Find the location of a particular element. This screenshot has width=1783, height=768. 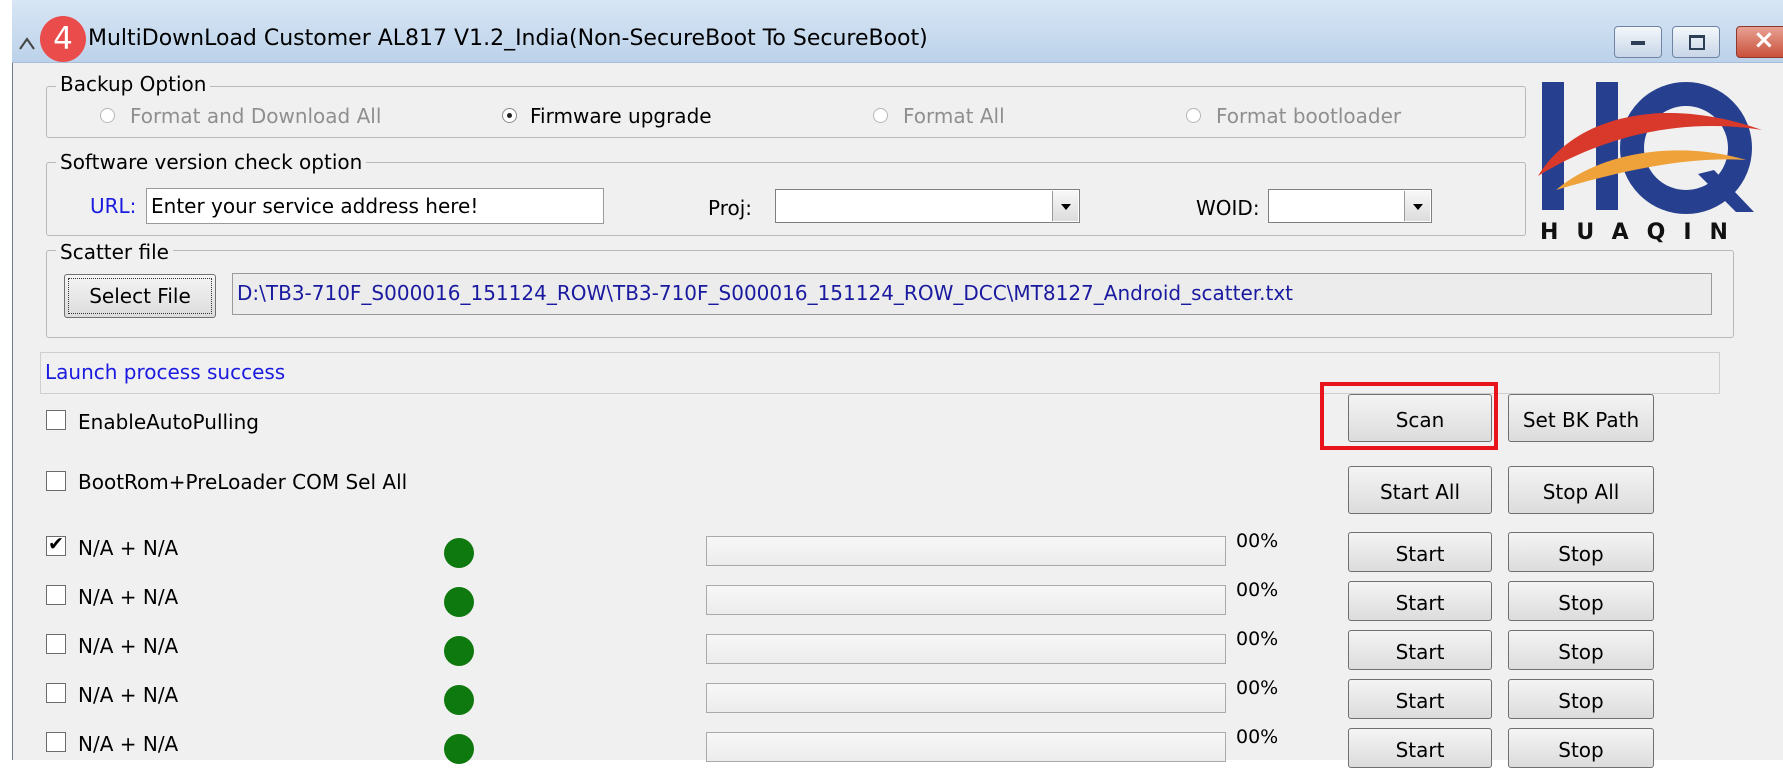

maximize-icon is located at coordinates (1697, 42).